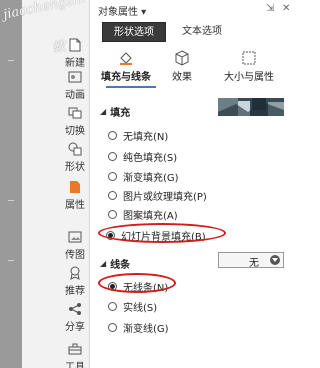 This screenshot has width=320, height=368. Describe the element at coordinates (270, 8) in the screenshot. I see `pin-icon: ⇲` at that location.